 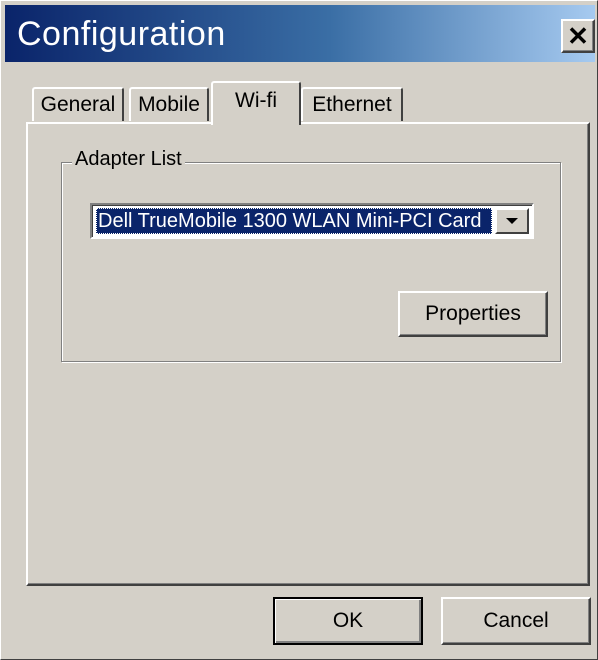 I want to click on tab-mobile: Mobile, so click(x=169, y=104).